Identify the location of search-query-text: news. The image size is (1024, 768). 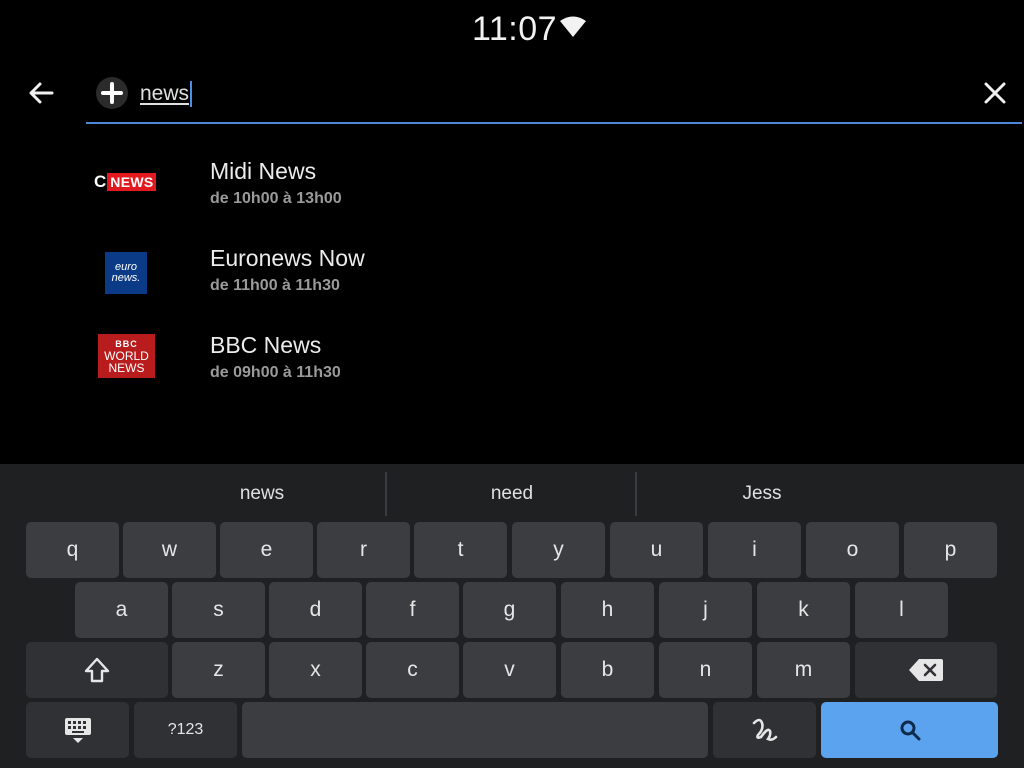
(165, 93).